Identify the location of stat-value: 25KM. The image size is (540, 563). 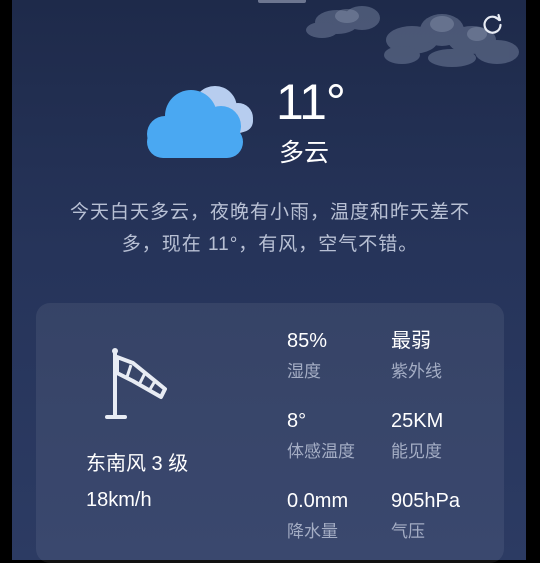
(417, 421).